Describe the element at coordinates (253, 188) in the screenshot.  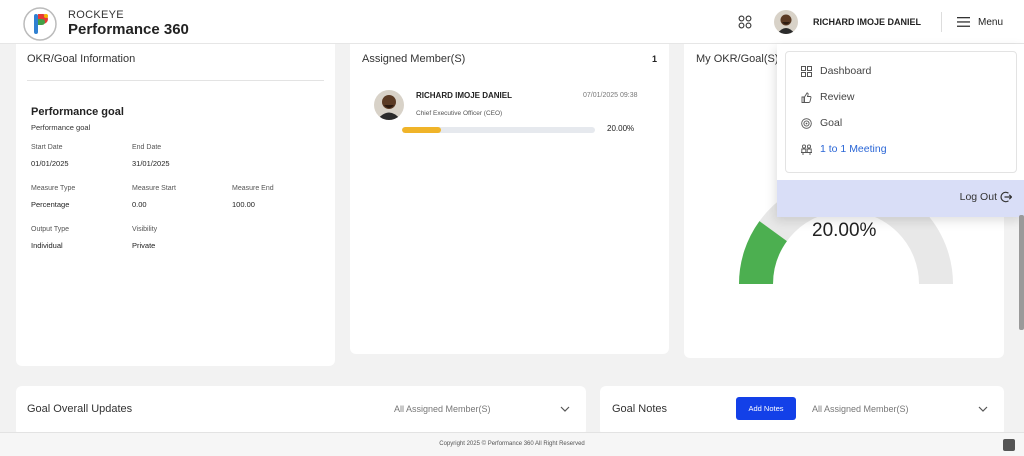
I see `measure-end-label: Measure End` at that location.